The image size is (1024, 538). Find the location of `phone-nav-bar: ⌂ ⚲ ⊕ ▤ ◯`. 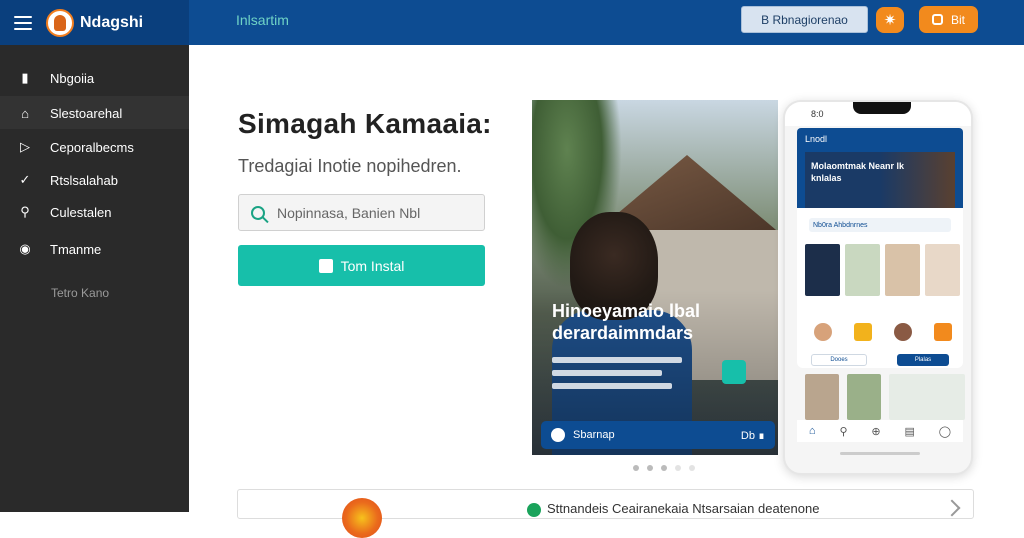

phone-nav-bar: ⌂ ⚲ ⊕ ▤ ◯ is located at coordinates (880, 431).